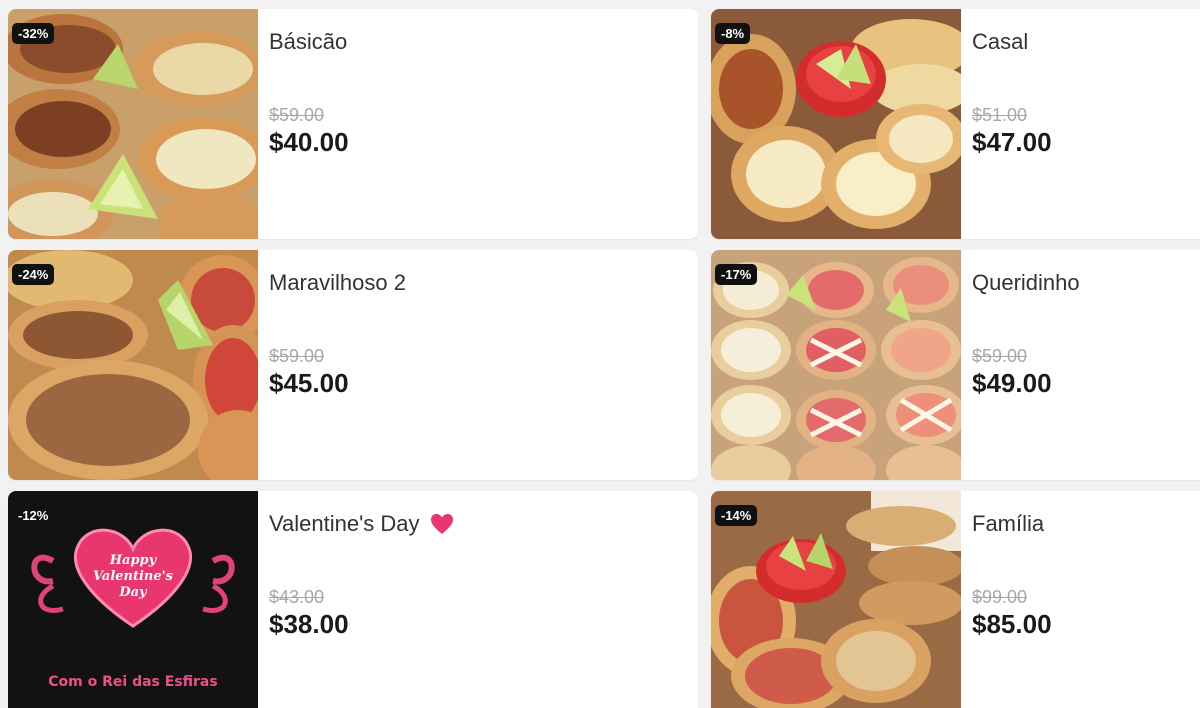 This screenshot has width=1200, height=708. I want to click on product-image: -32%, so click(133, 124).